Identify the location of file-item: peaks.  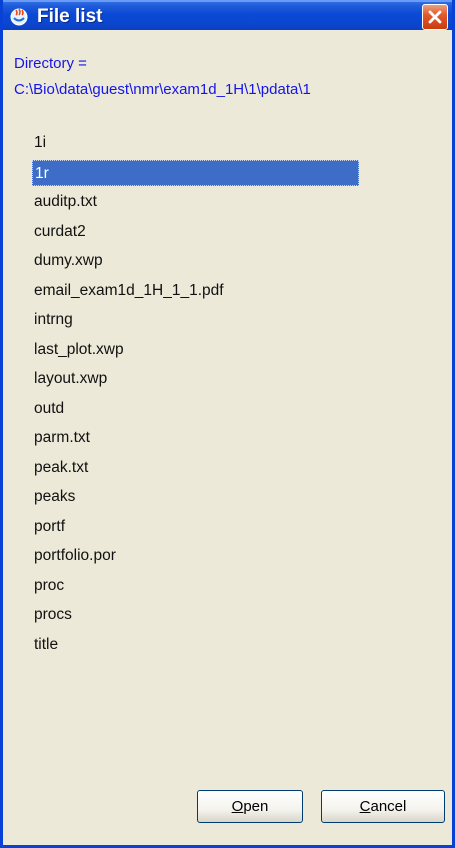
(197, 497).